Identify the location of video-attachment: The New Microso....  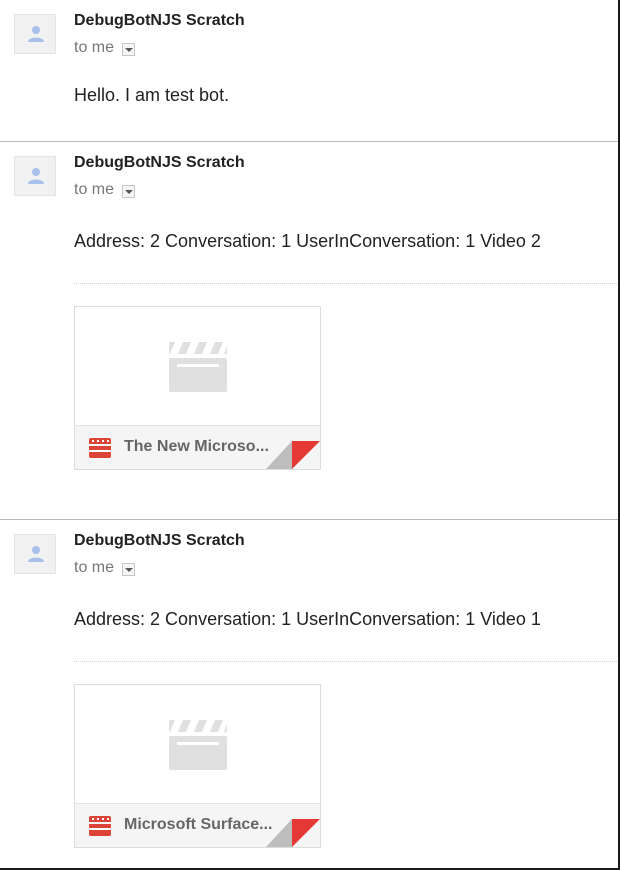
(197, 388).